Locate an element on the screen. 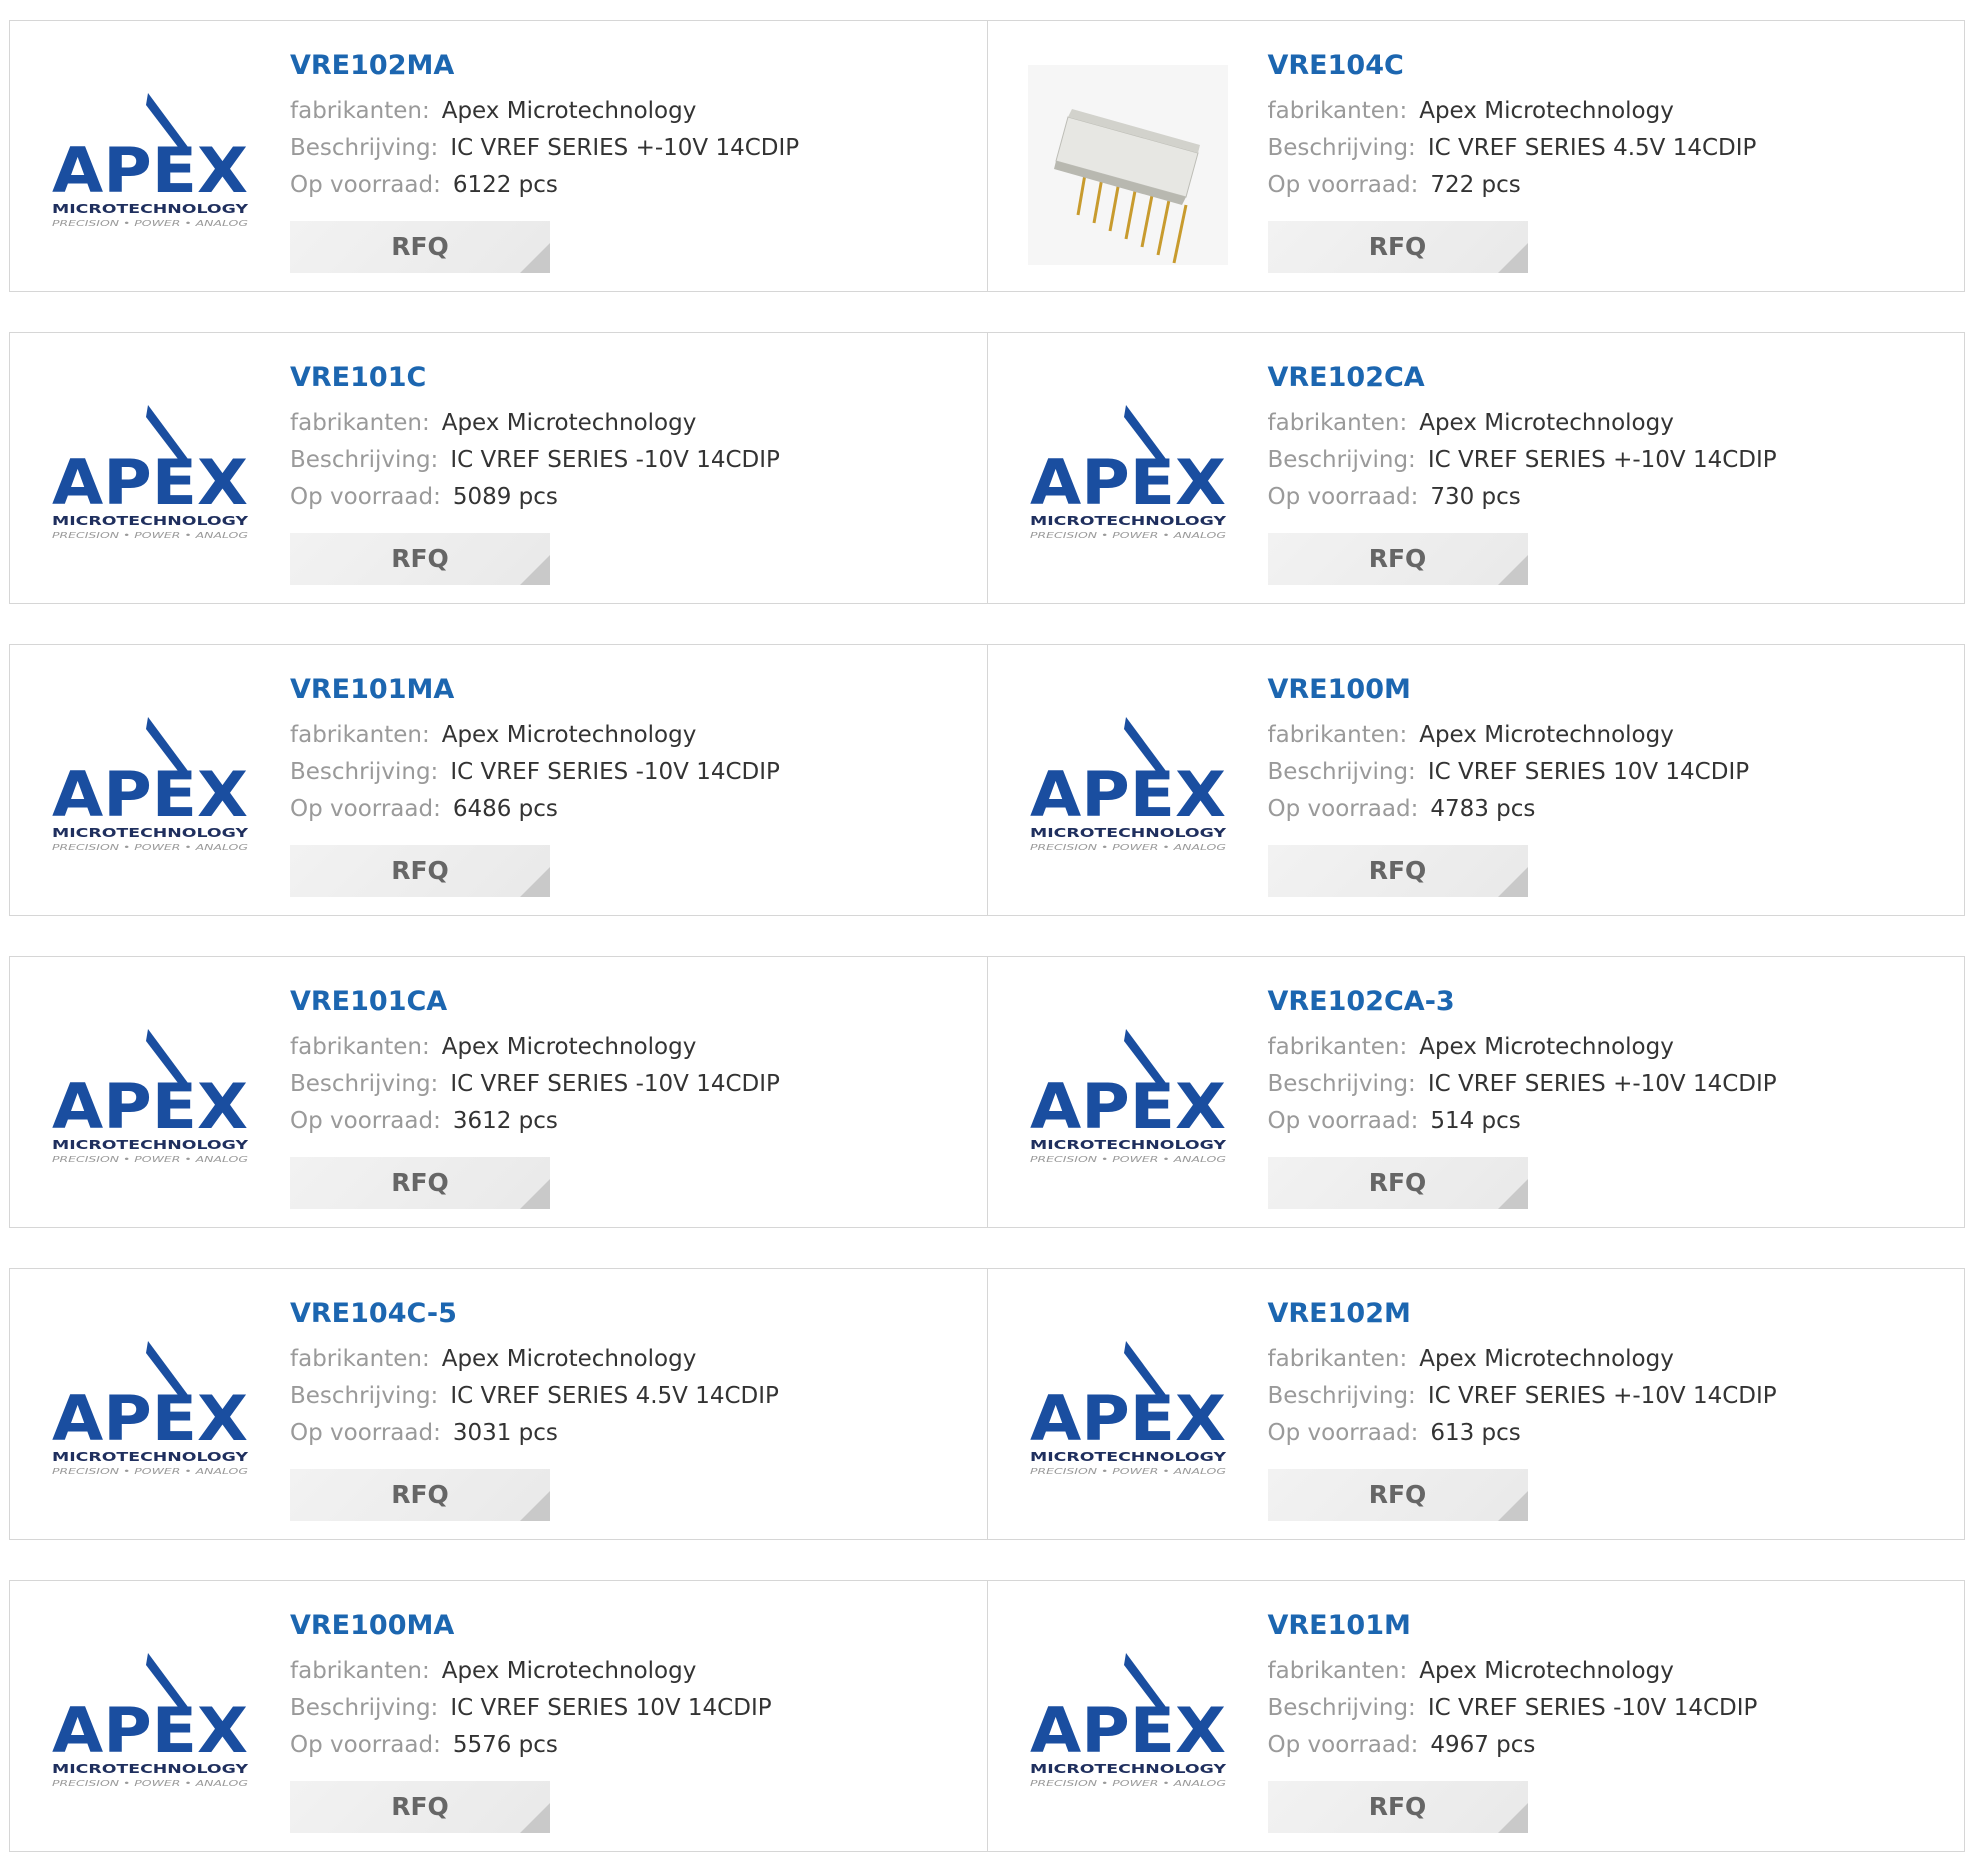 Image resolution: width=1965 pixels, height=1852 pixels. stock-value: 613 pcs is located at coordinates (1475, 1433).